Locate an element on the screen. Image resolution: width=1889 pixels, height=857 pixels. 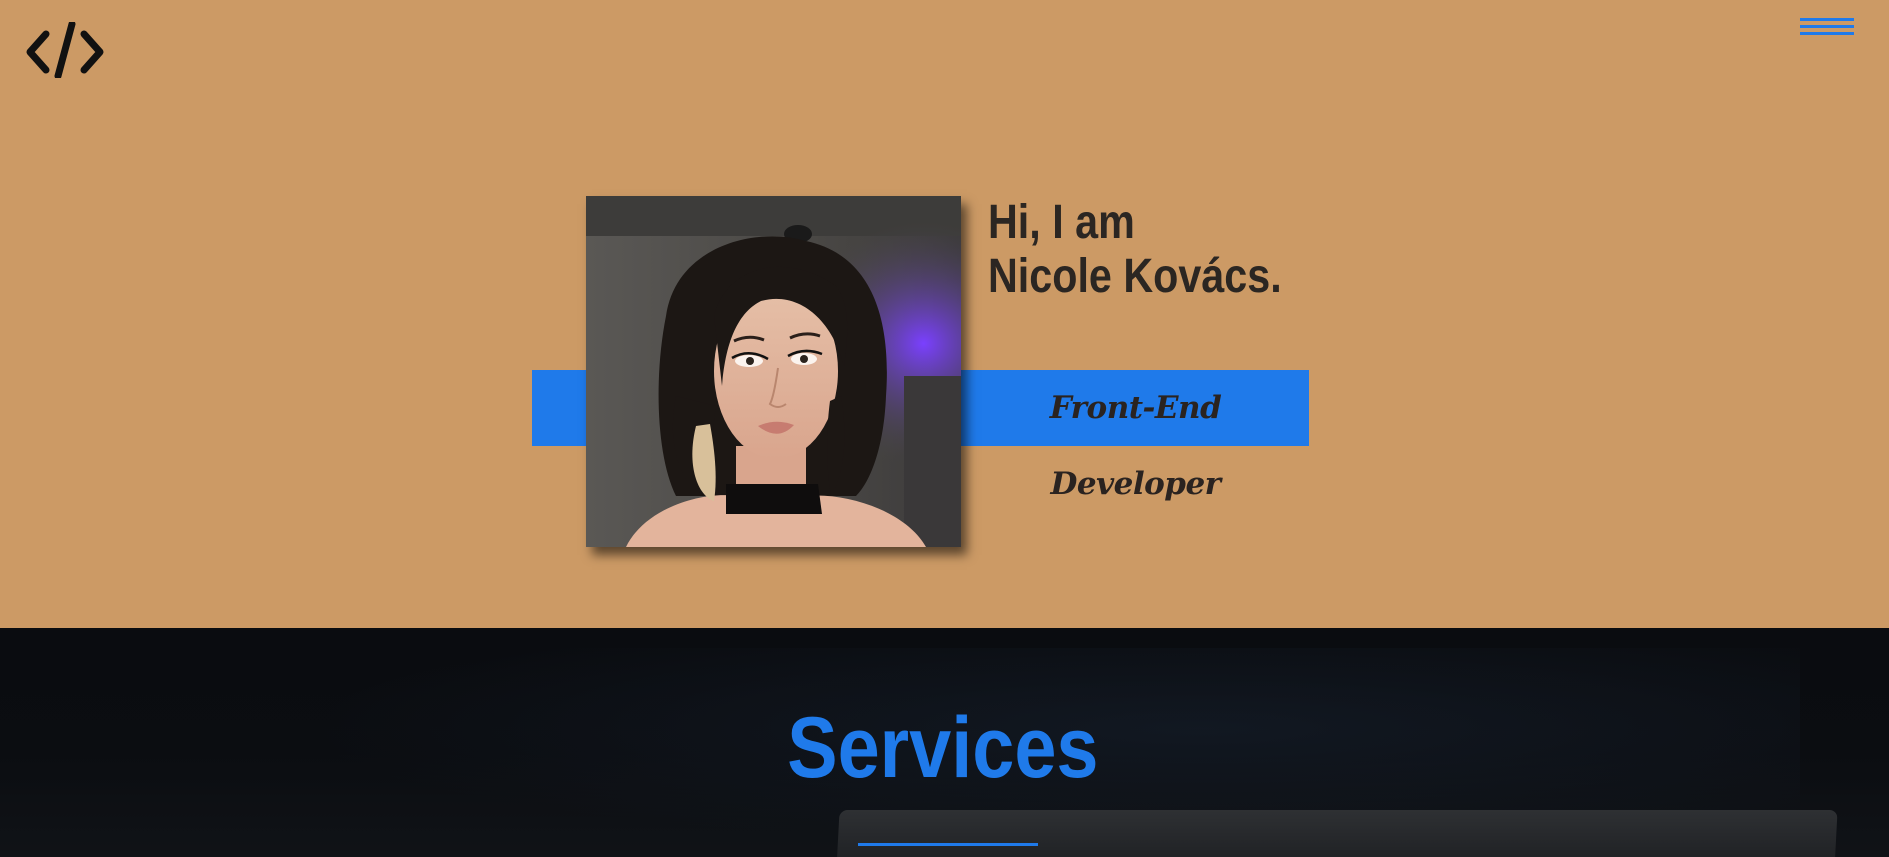
services-heading: Services is located at coordinates (943, 748).